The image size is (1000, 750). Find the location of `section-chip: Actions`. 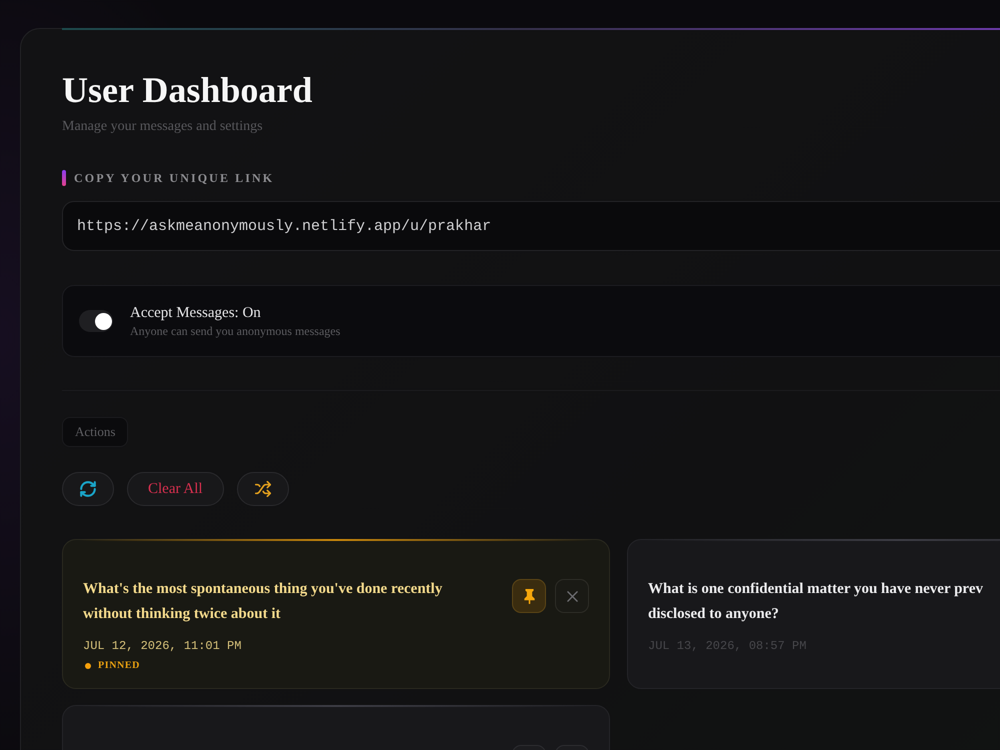

section-chip: Actions is located at coordinates (95, 432).